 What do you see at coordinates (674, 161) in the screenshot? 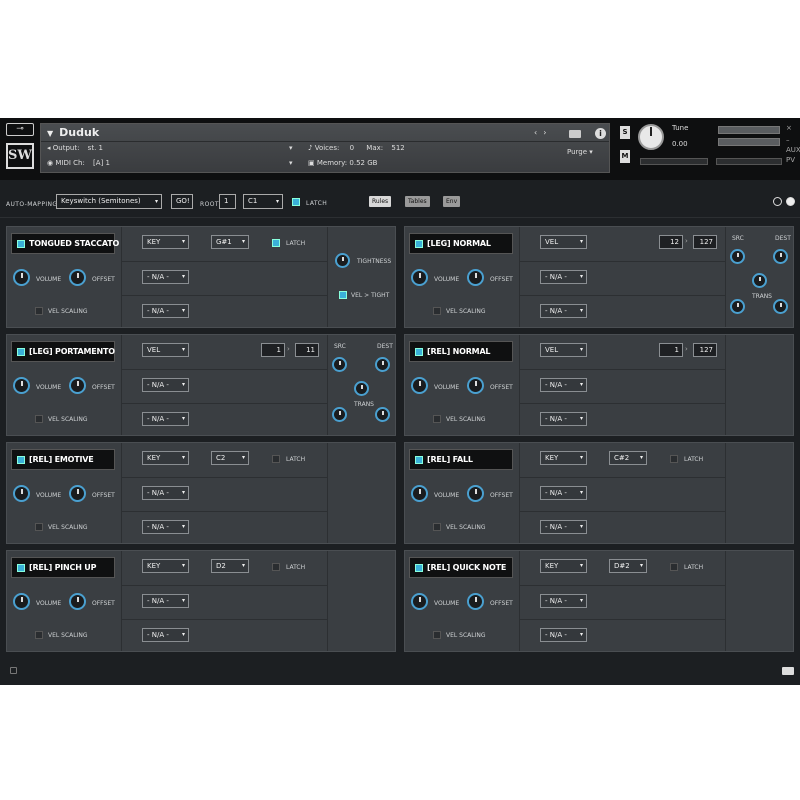
I see `pan-slider` at bounding box center [674, 161].